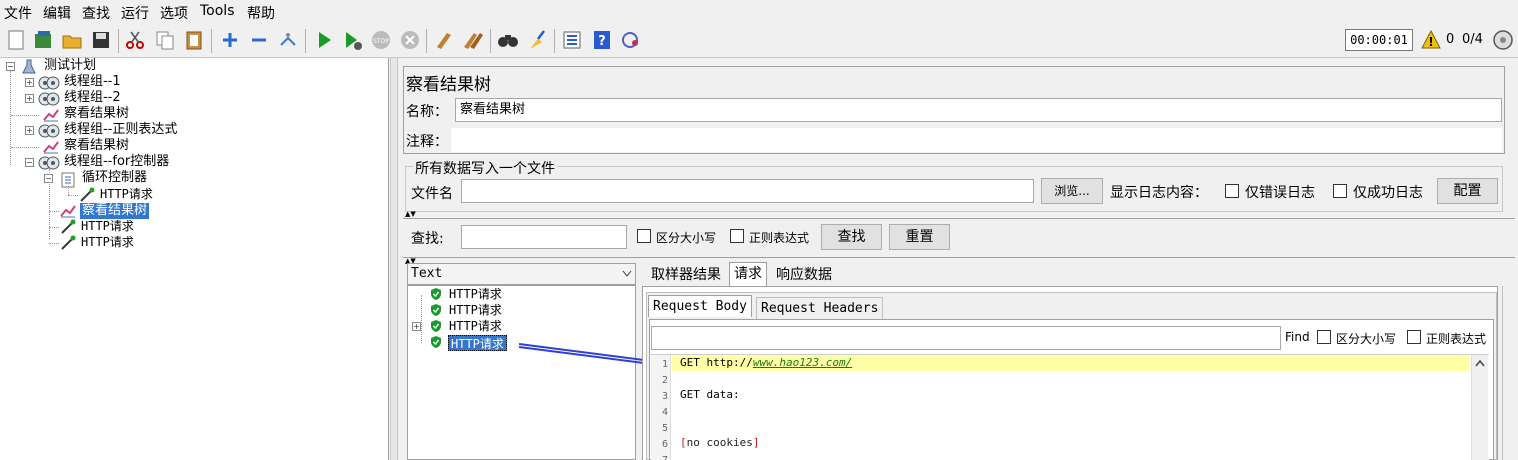 Image resolution: width=1518 pixels, height=460 pixels. Describe the element at coordinates (747, 191) in the screenshot. I see `filename-input` at that location.